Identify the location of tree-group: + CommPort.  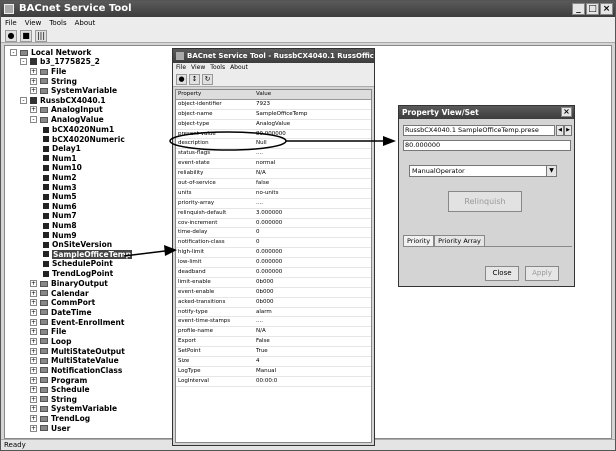
(62, 302).